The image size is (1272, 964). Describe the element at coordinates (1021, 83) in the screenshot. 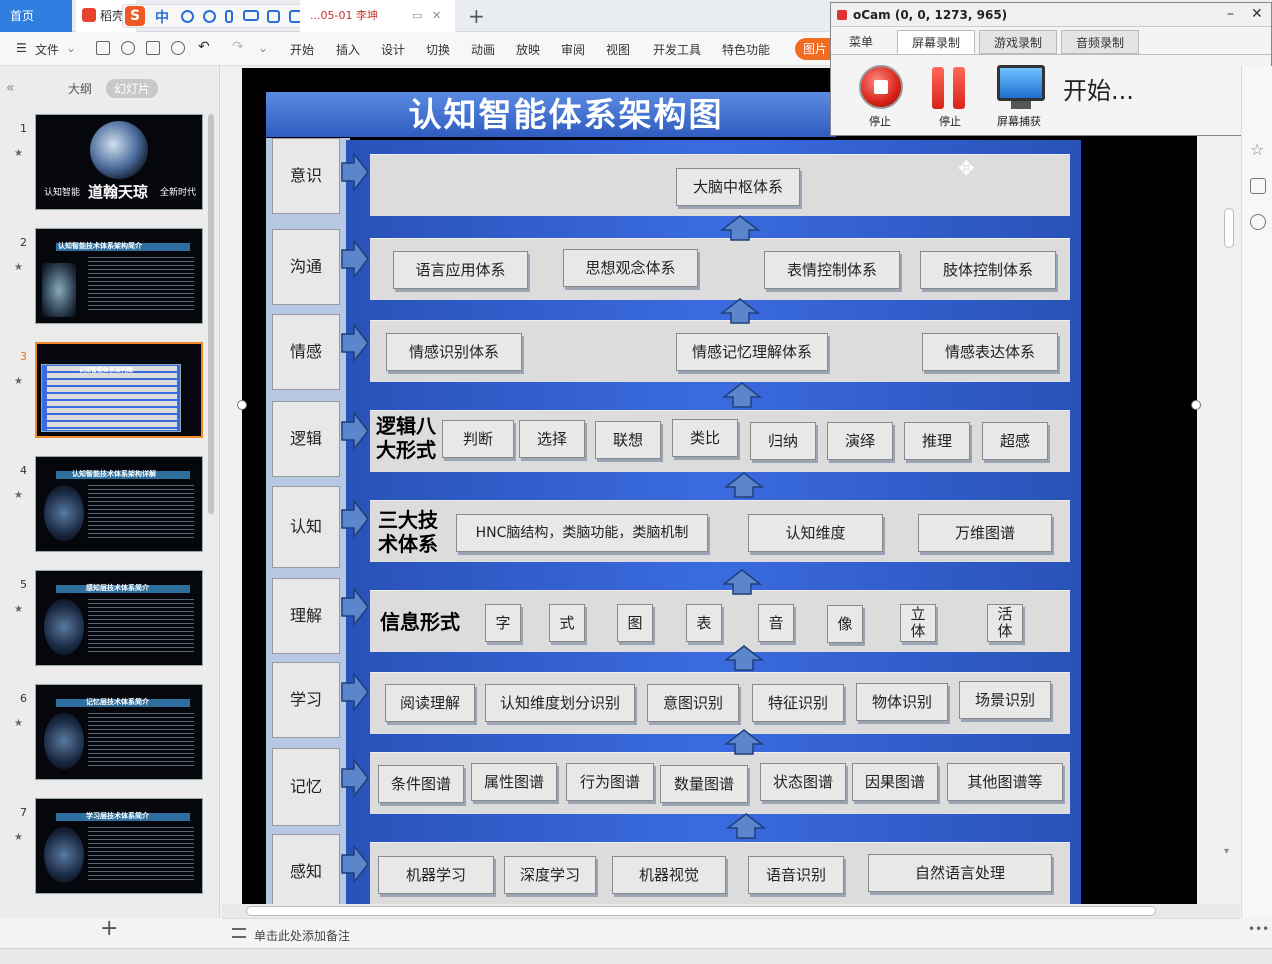

I see `screen-capture-icon` at that location.